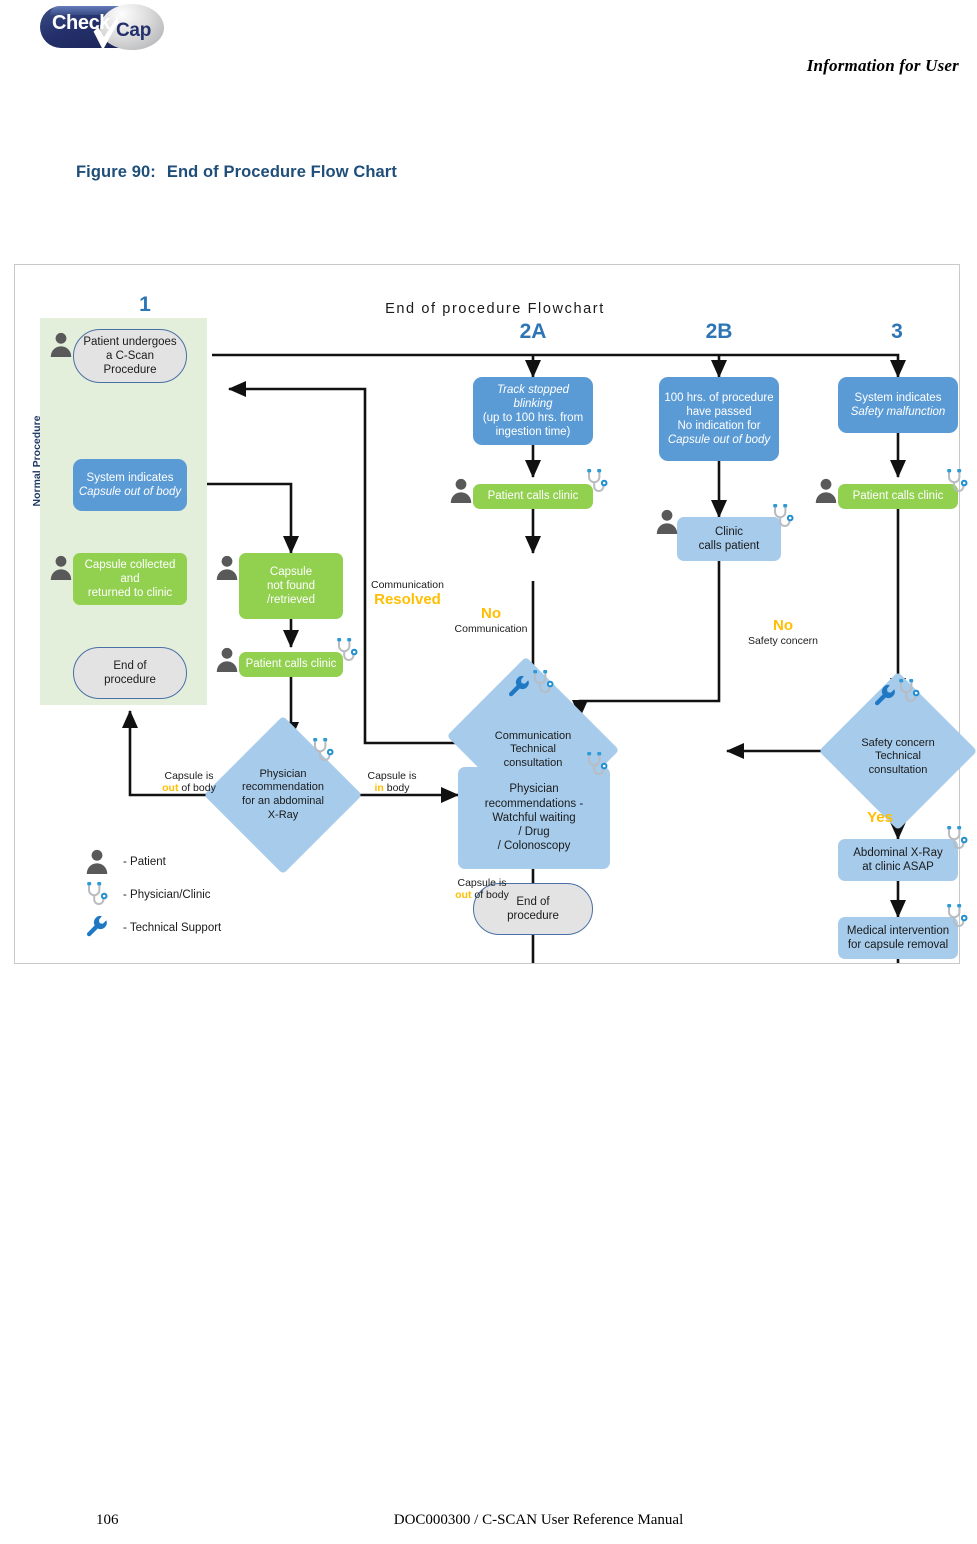  Describe the element at coordinates (880, 817) in the screenshot. I see `edge-label-line: Yes` at that location.